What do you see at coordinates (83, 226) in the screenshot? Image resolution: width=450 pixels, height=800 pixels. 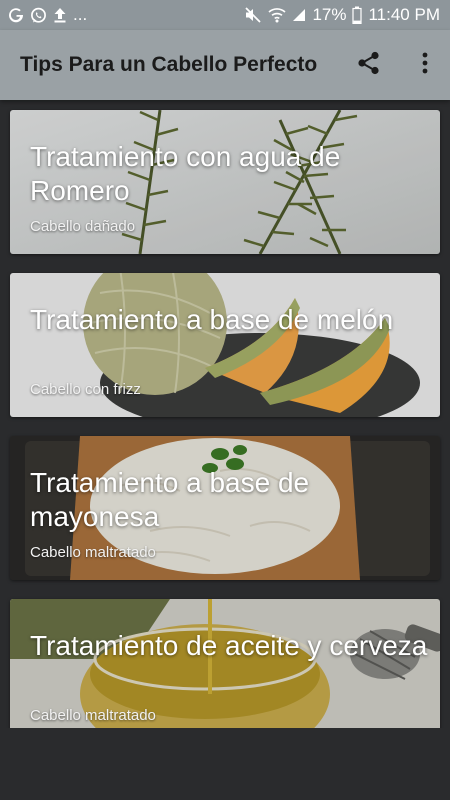 I see `card-subtitle: Cabello dañado` at bounding box center [83, 226].